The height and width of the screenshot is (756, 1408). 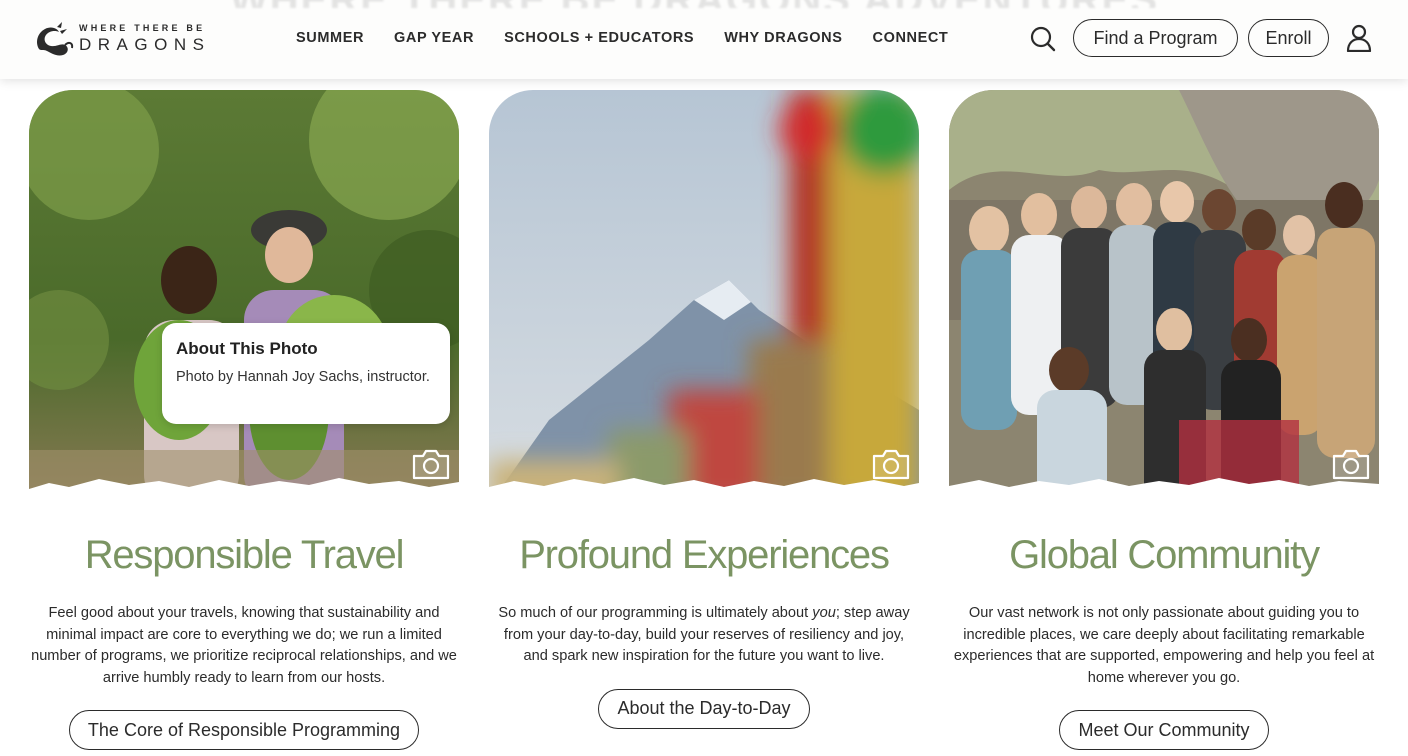 What do you see at coordinates (55, 39) in the screenshot?
I see `dragon-icon` at bounding box center [55, 39].